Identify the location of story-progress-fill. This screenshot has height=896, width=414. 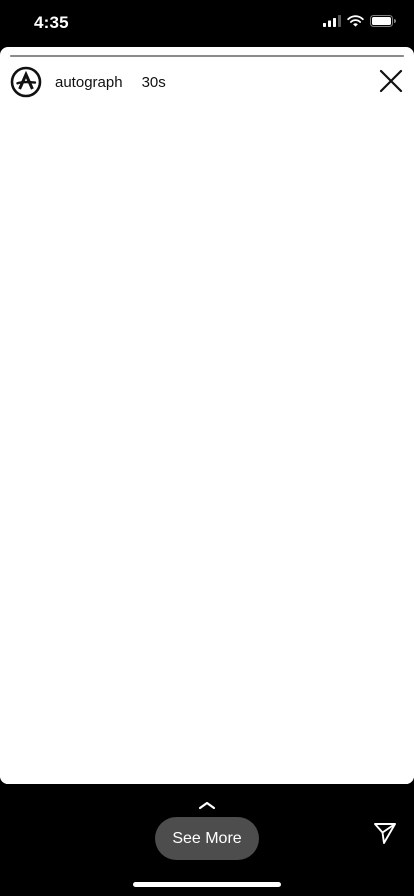
(207, 56).